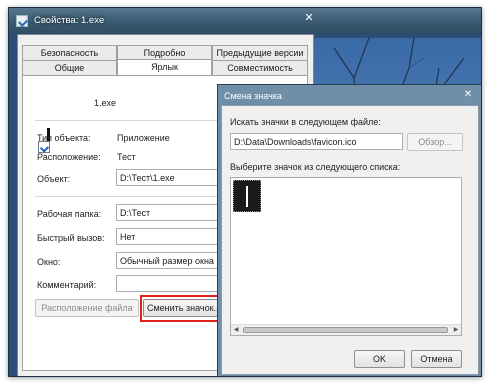  What do you see at coordinates (67, 285) in the screenshot?
I see `comment-label: Комментарий:` at bounding box center [67, 285].